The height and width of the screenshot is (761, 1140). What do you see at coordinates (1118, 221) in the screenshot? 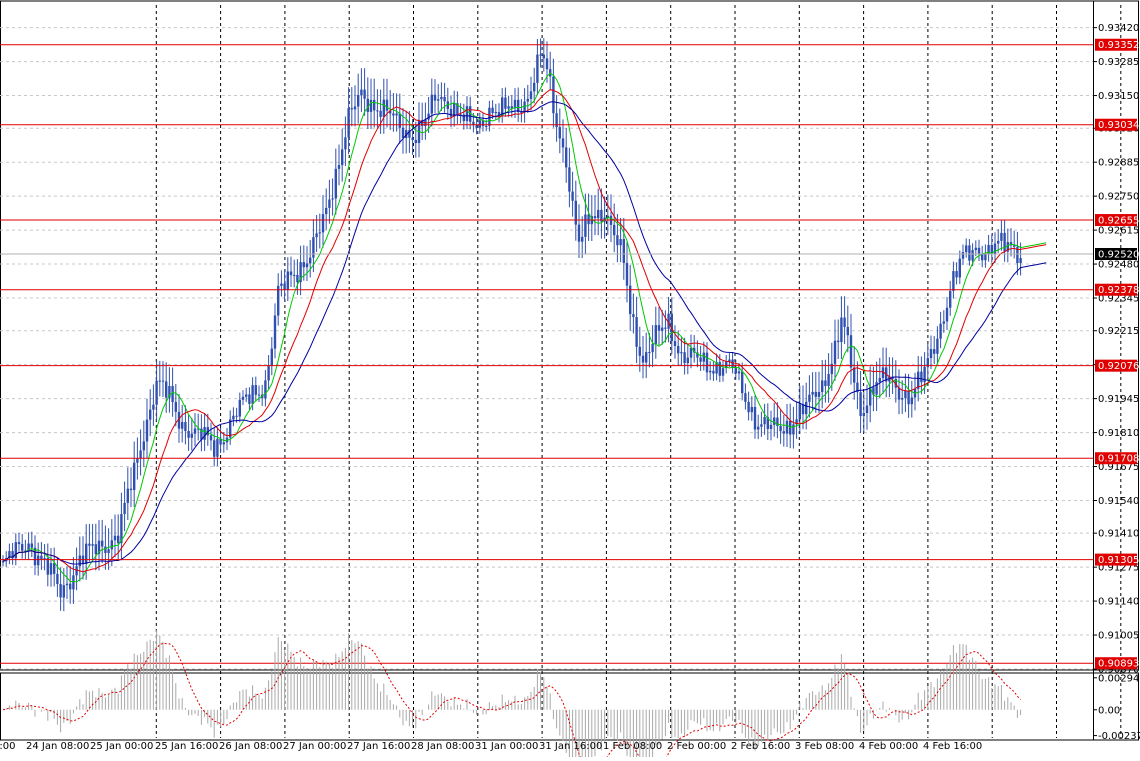
I see `level-label: 0.92655` at bounding box center [1118, 221].